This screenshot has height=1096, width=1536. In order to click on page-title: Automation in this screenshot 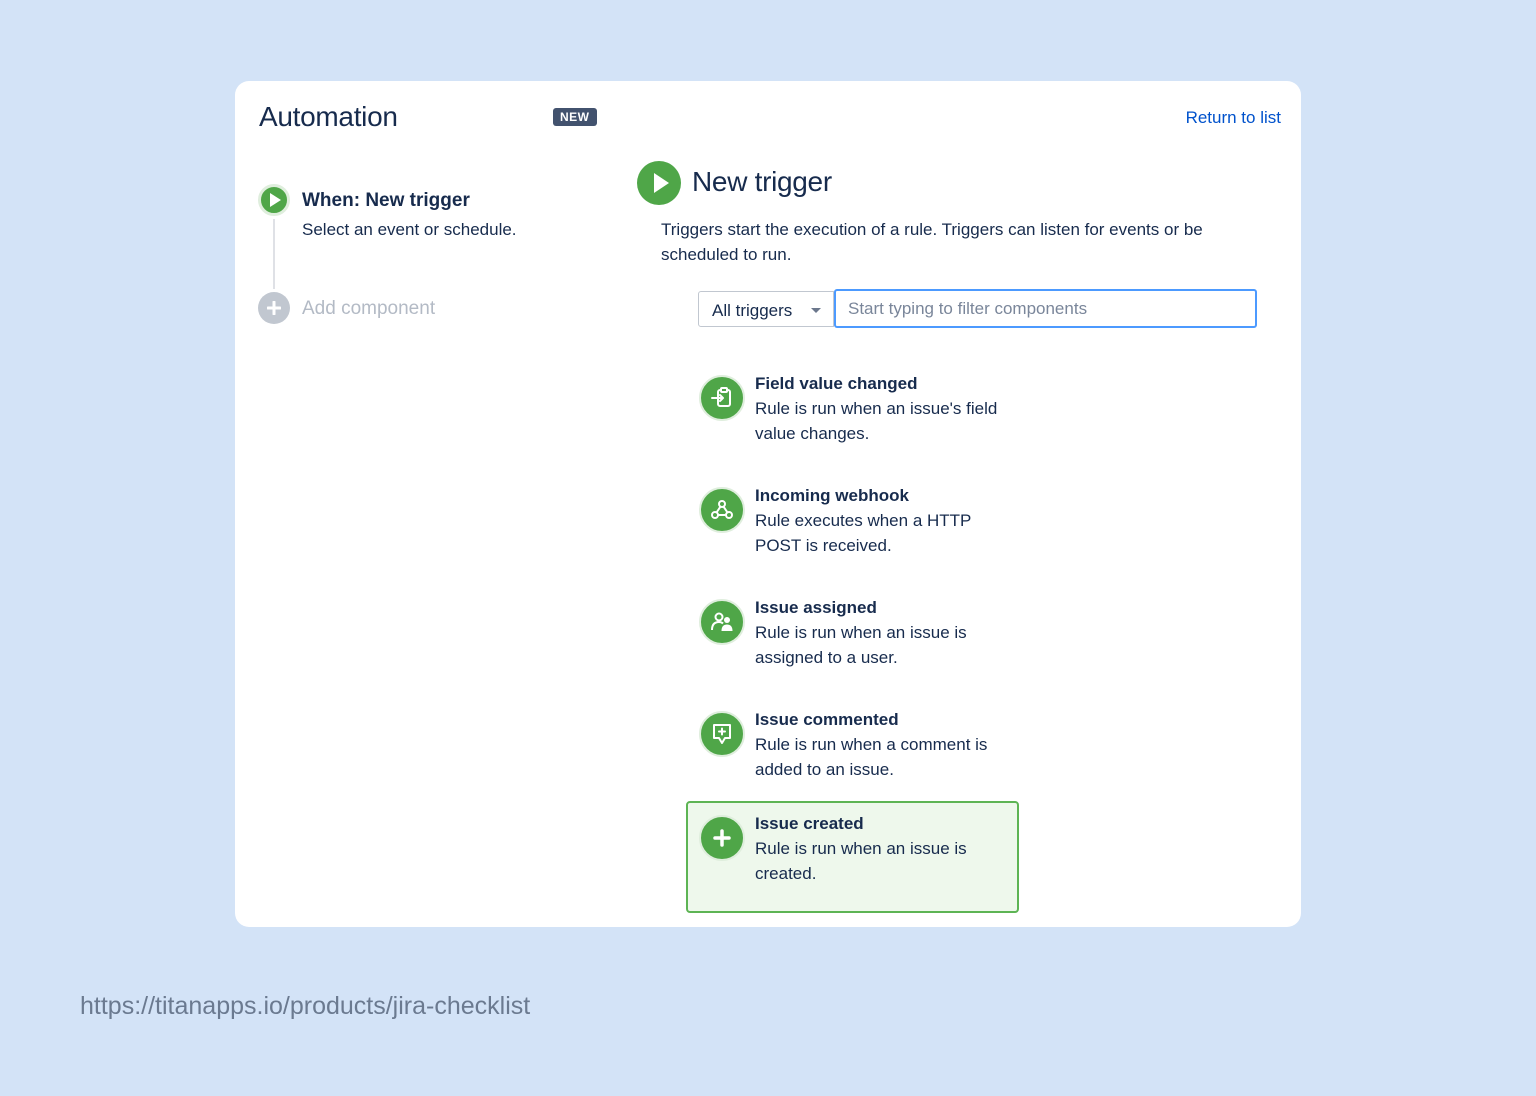, I will do `click(328, 116)`.